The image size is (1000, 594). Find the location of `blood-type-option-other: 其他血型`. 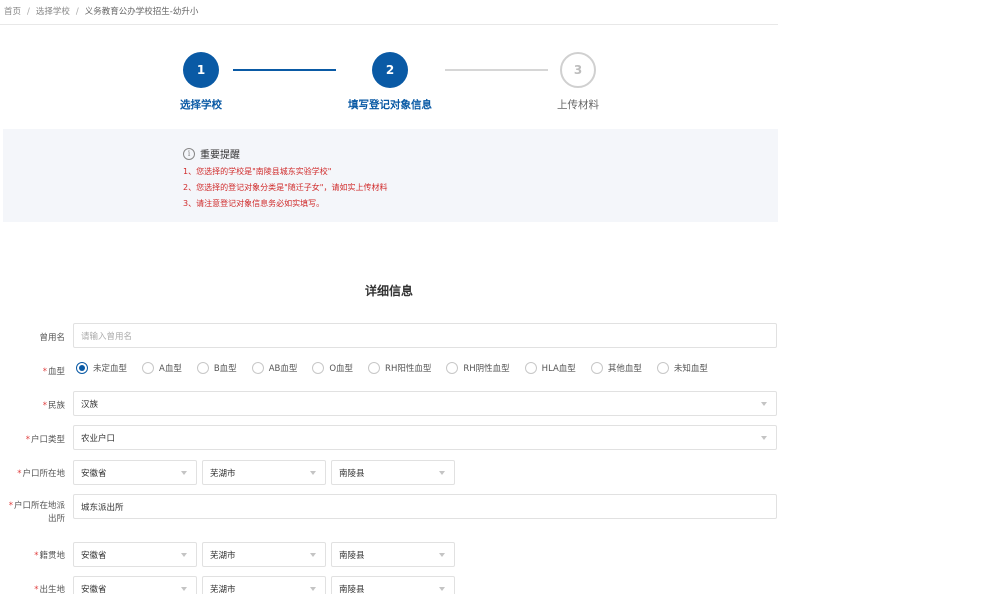

blood-type-option-other: 其他血型 is located at coordinates (616, 368).